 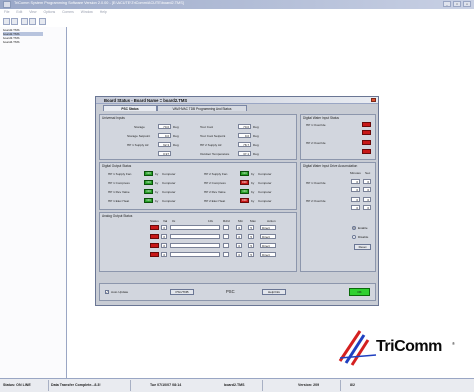 I want to click on close-button: x, so click(x=467, y=4).